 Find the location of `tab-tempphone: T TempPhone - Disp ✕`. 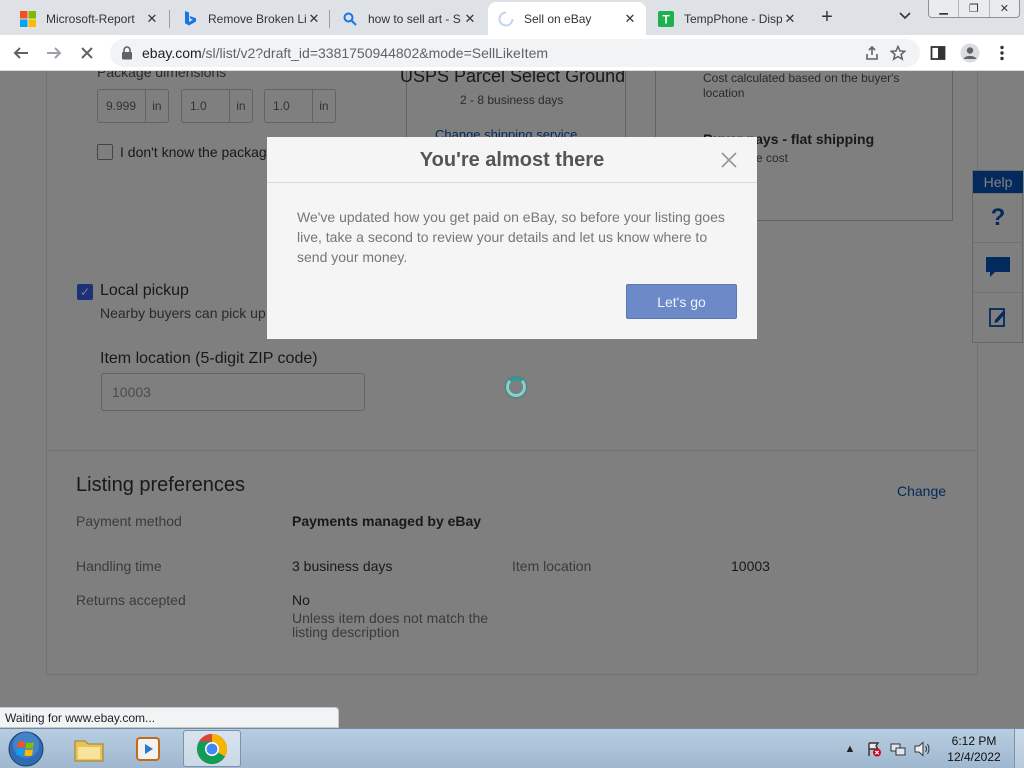

tab-tempphone: T TempPhone - Disp ✕ is located at coordinates (727, 18).